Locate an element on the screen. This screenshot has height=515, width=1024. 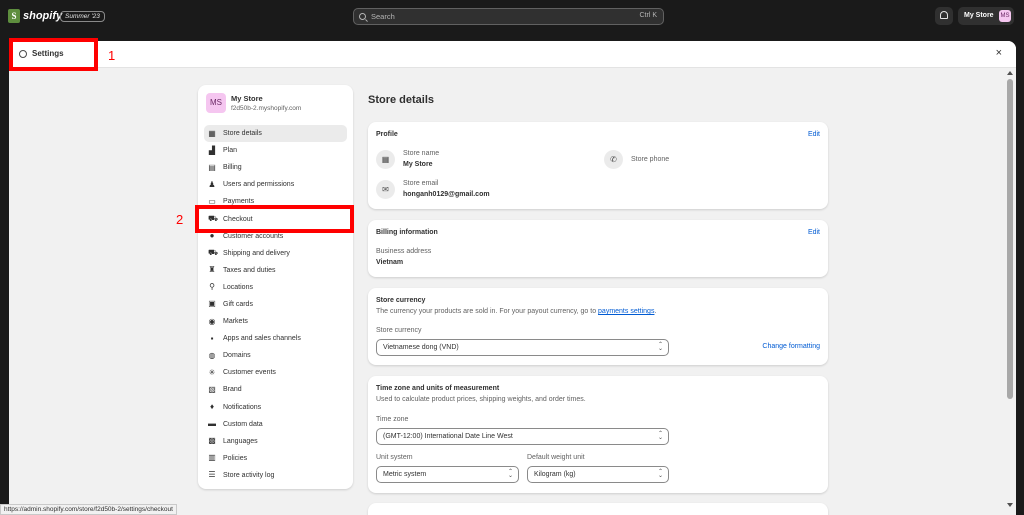
store-menu-button: My Store MS is located at coordinates (986, 16).